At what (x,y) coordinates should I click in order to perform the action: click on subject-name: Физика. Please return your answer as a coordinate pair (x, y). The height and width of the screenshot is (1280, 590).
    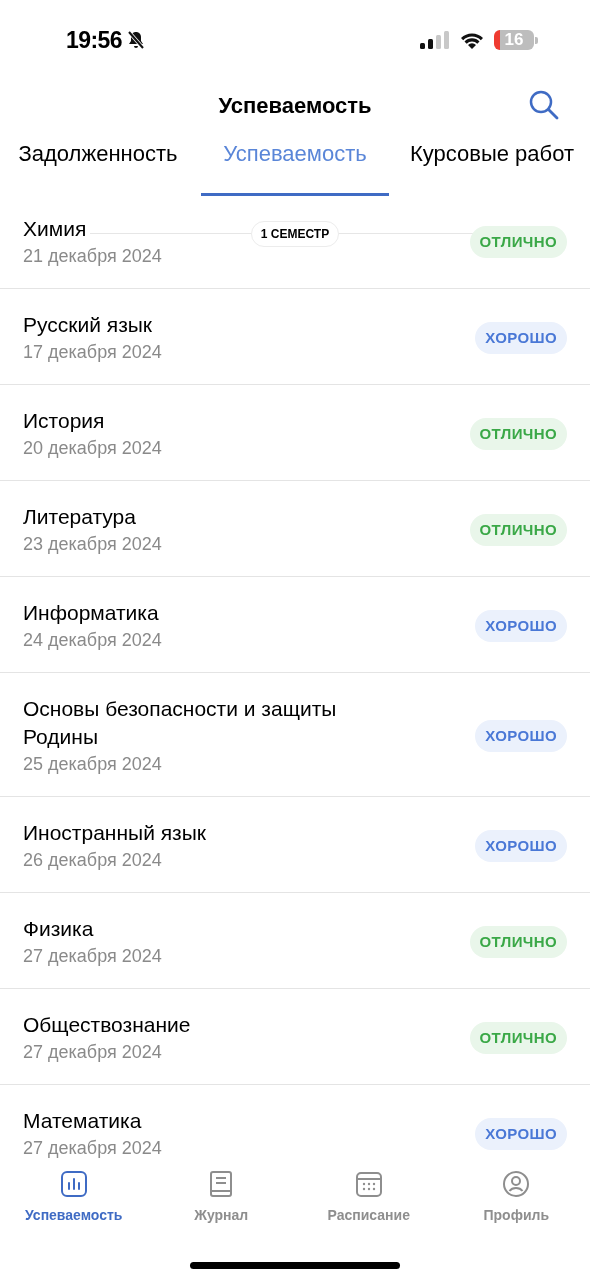
    Looking at the image, I should click on (58, 929).